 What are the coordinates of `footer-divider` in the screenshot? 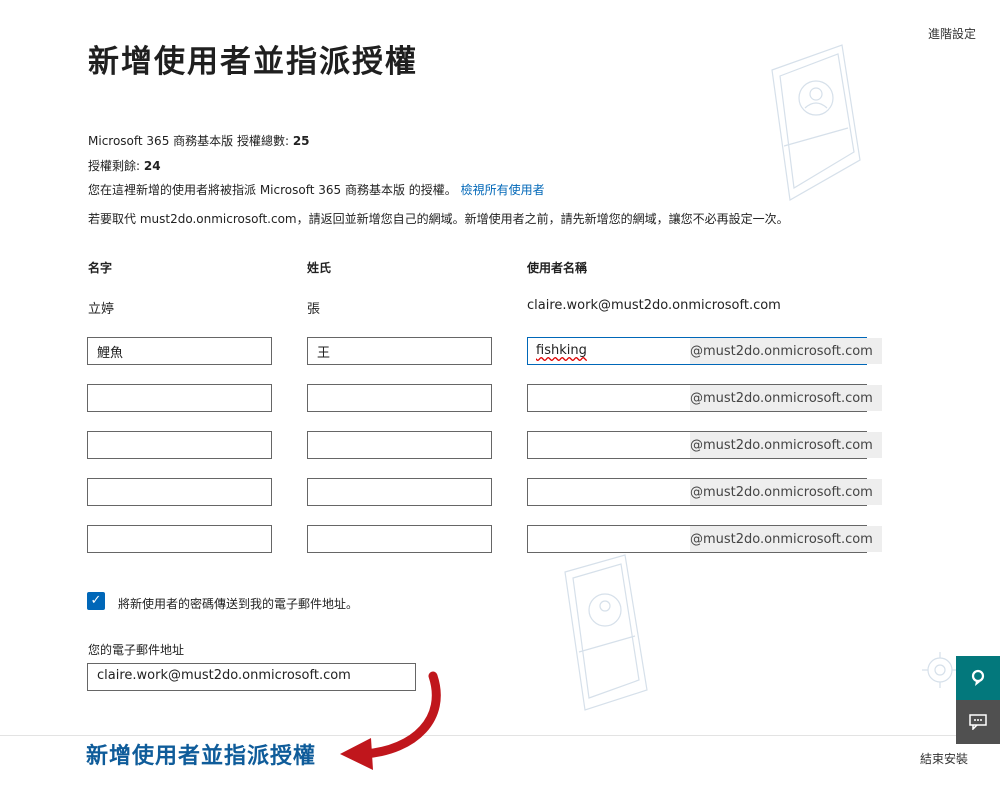 It's located at (500, 735).